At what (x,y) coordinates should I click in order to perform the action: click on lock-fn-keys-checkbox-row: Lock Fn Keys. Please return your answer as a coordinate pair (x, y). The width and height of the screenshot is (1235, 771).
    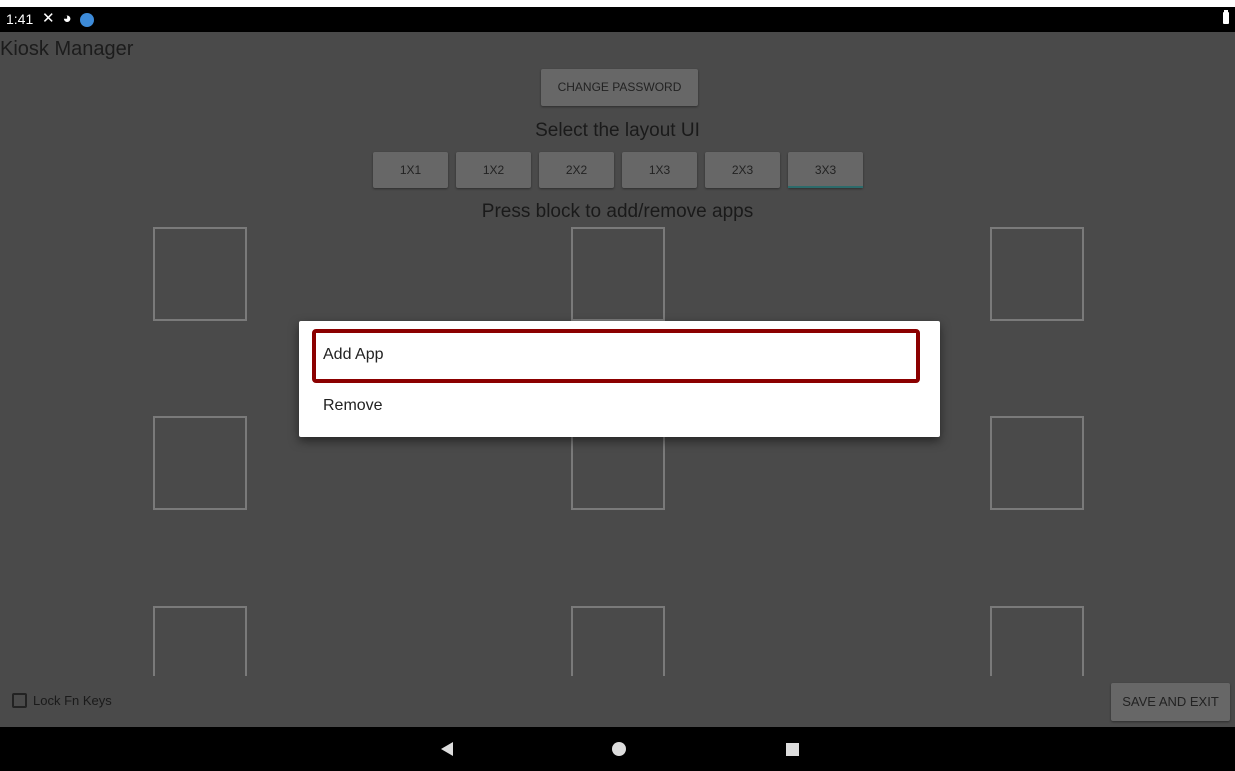
    Looking at the image, I should click on (62, 700).